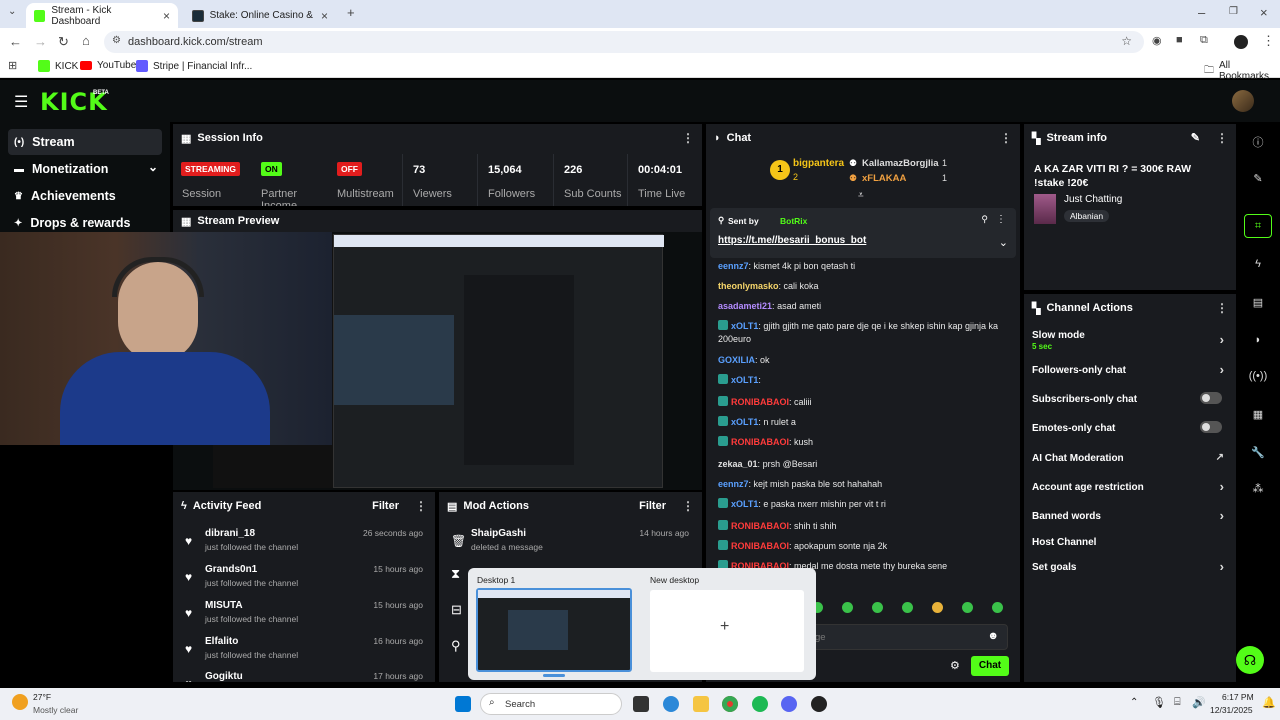 The width and height of the screenshot is (1280, 720). I want to click on category-name: Just Chatting, so click(1093, 199).